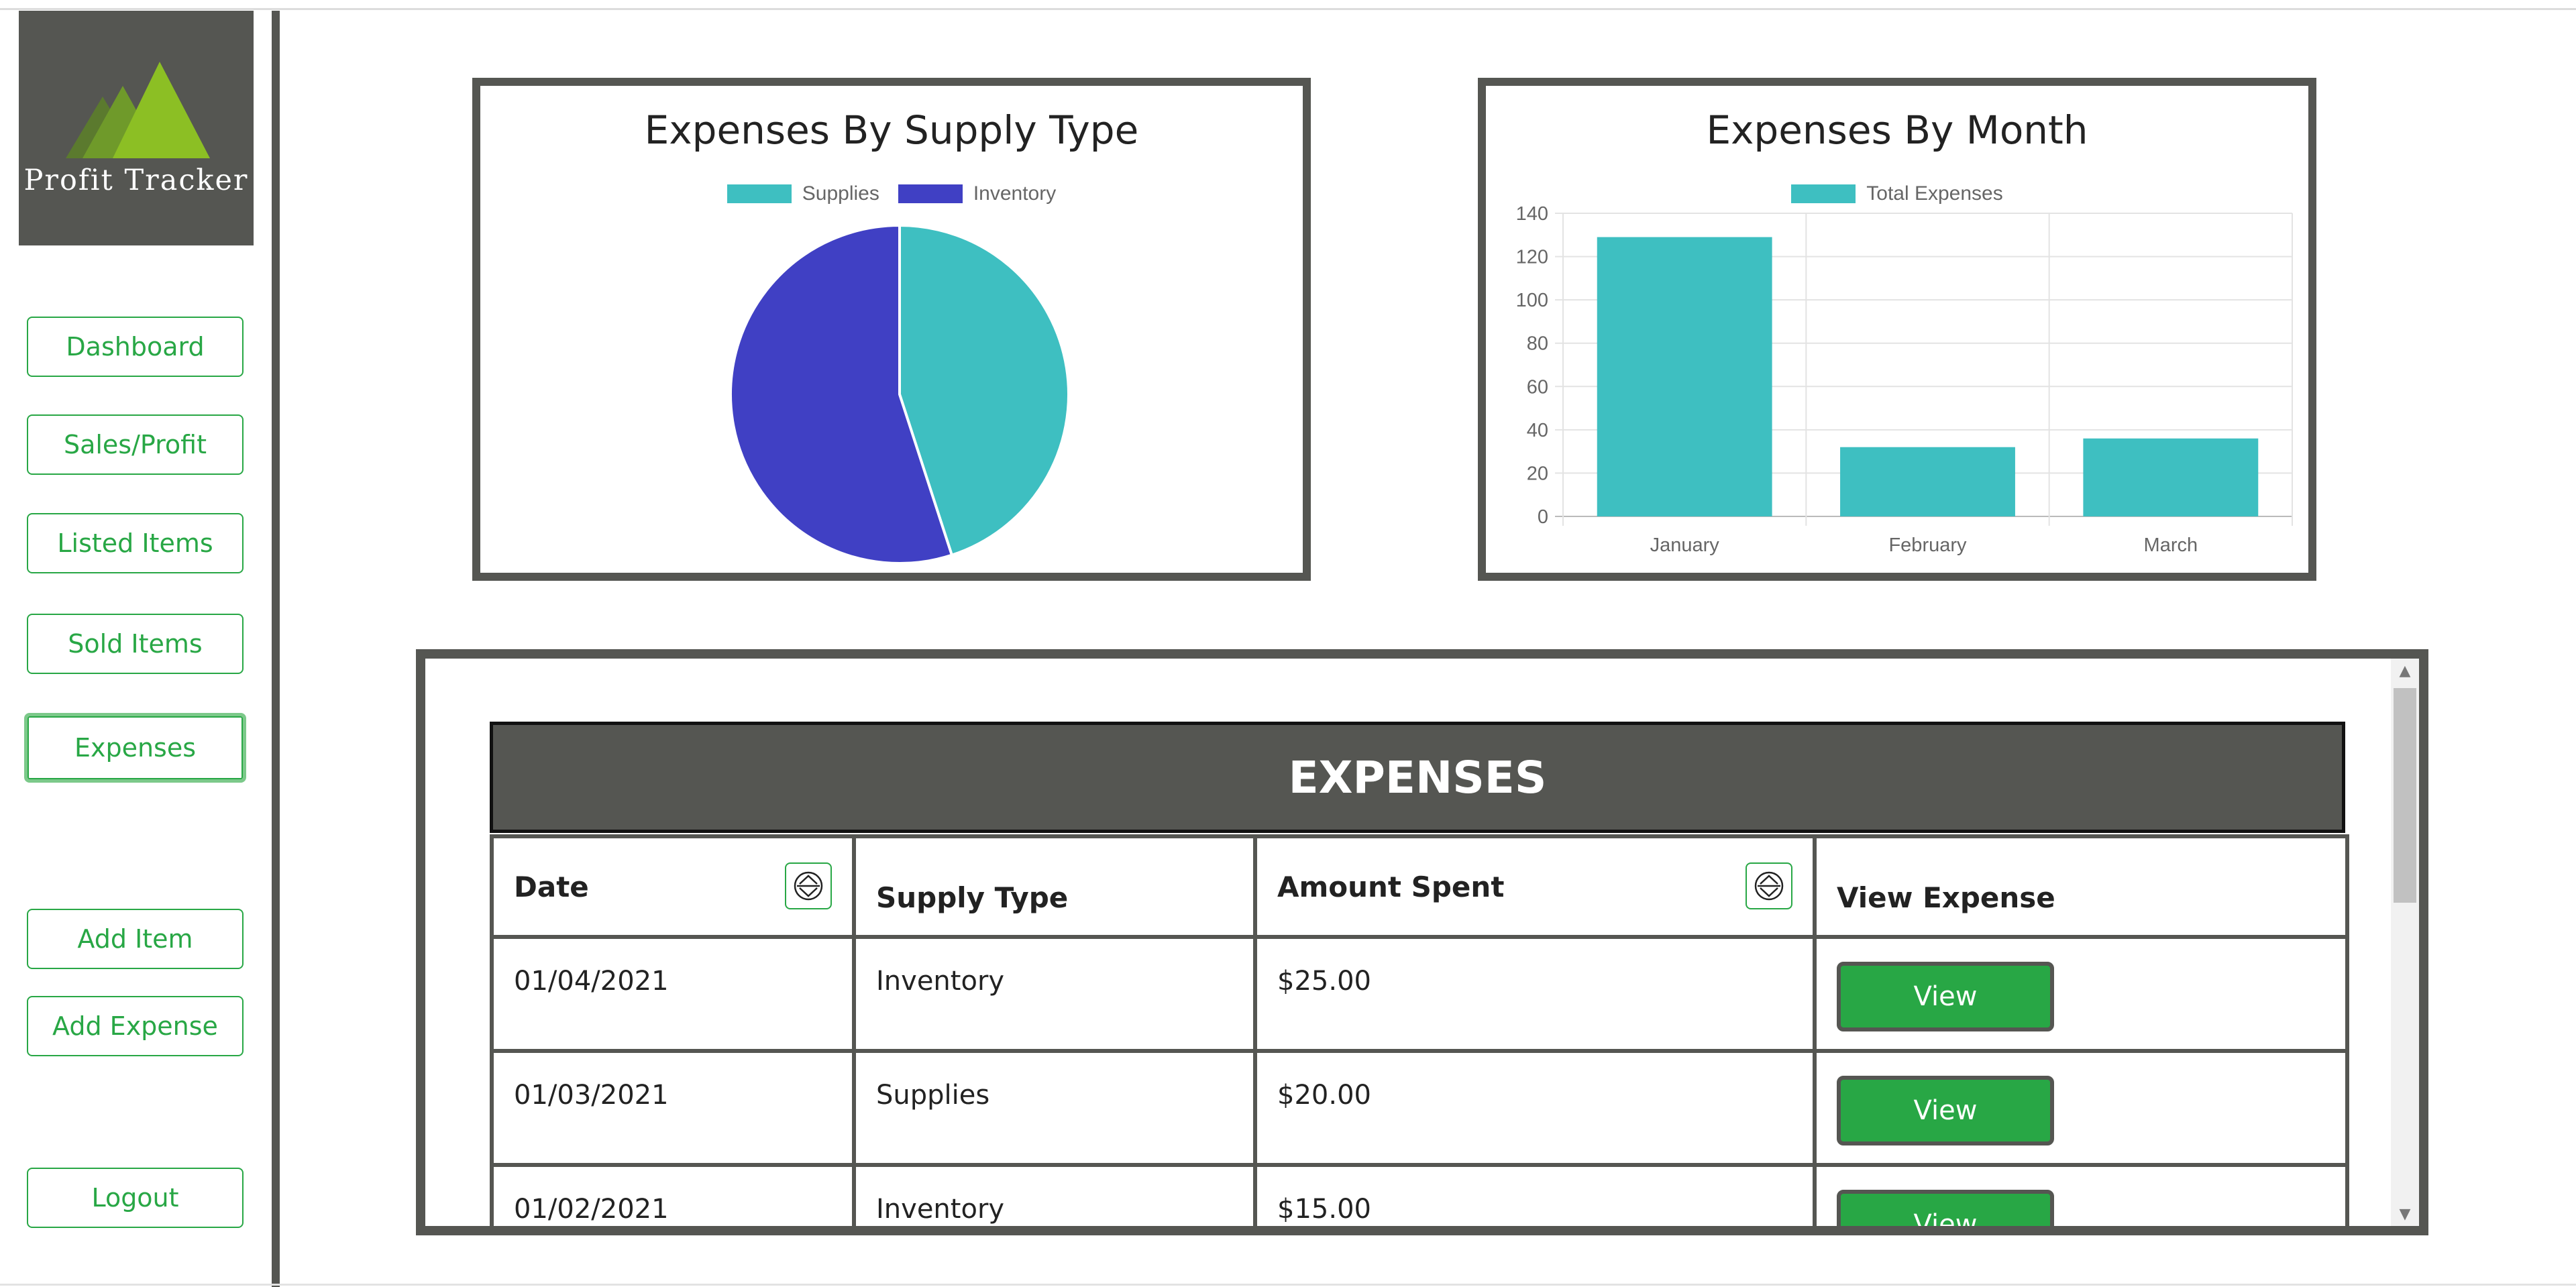 The height and width of the screenshot is (1287, 2576). Describe the element at coordinates (1537, 344) in the screenshot. I see `y-tick-label: 80` at that location.